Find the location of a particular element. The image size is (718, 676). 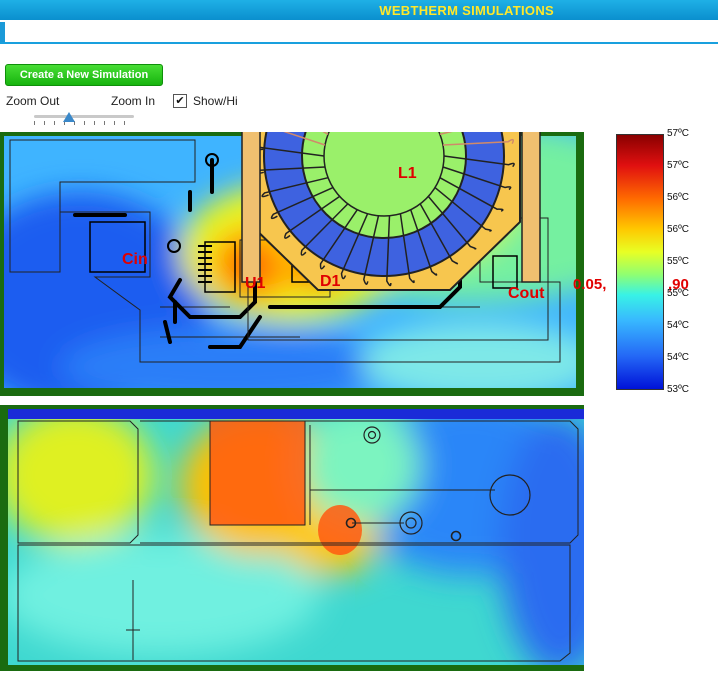

zoom-in-label: Zoom In is located at coordinates (133, 101).